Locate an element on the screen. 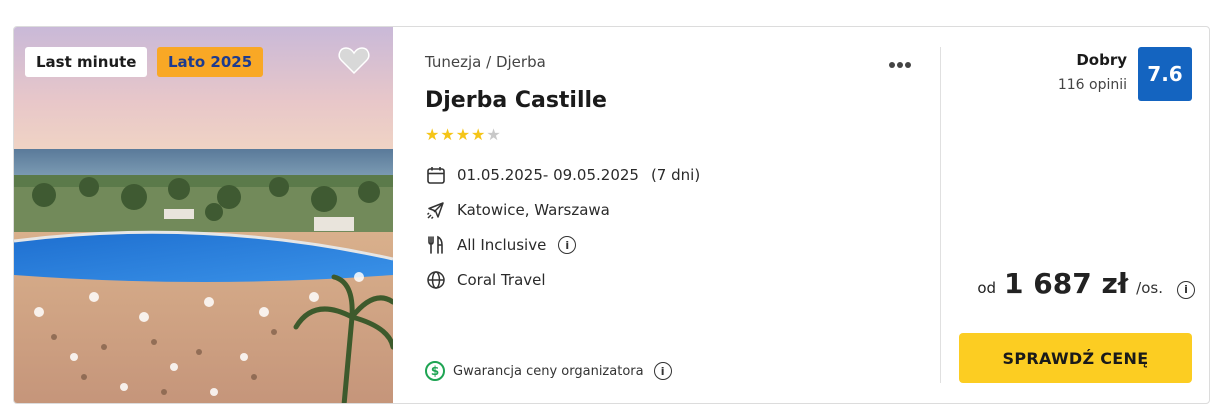 This screenshot has height=419, width=1224. globe-icon is located at coordinates (436, 280).